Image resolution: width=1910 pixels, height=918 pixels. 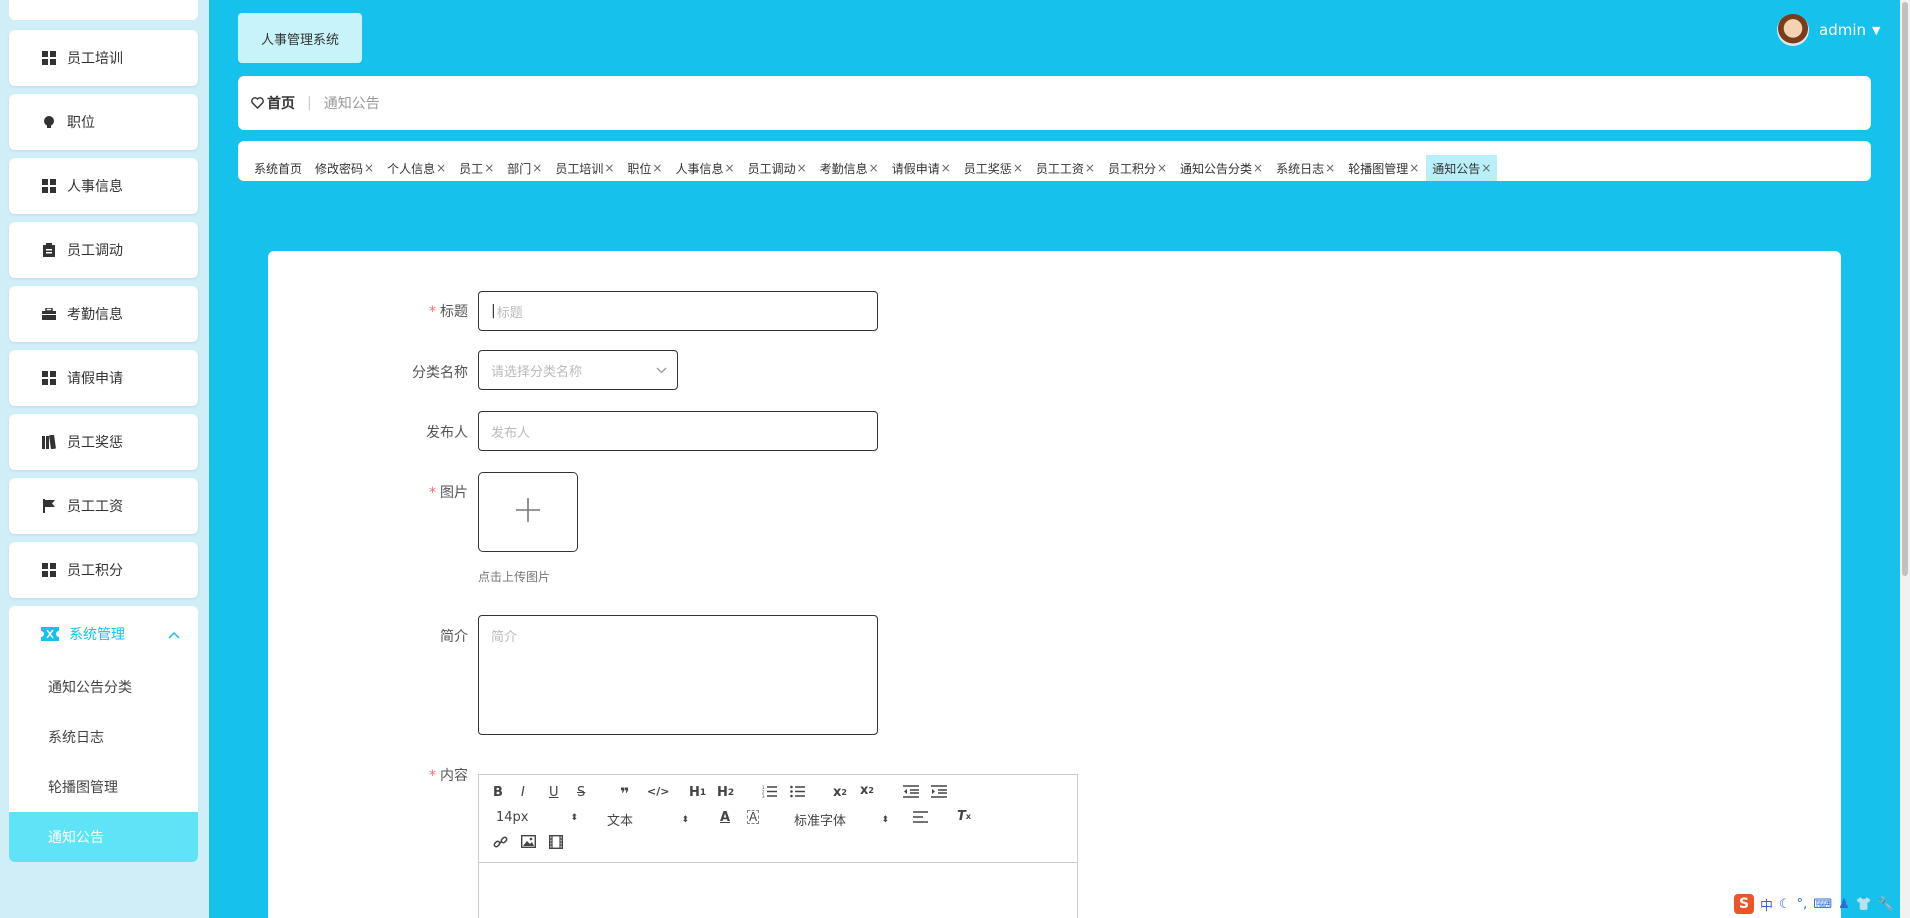 What do you see at coordinates (528, 841) in the screenshot?
I see `image-icon` at bounding box center [528, 841].